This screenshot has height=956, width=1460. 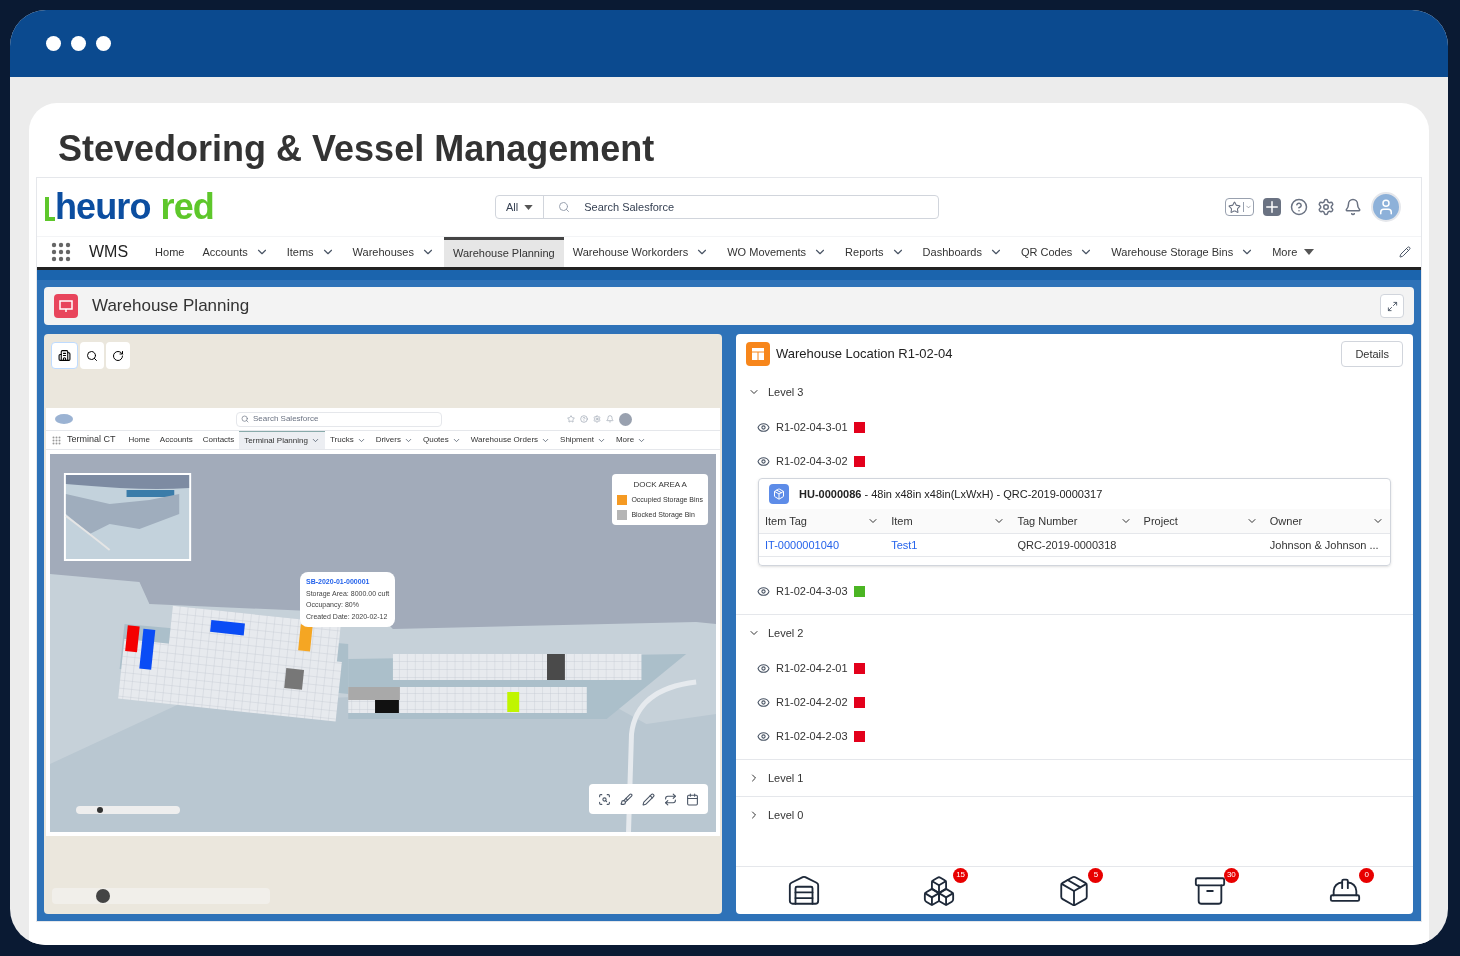 I want to click on search-button, so click(x=92, y=355).